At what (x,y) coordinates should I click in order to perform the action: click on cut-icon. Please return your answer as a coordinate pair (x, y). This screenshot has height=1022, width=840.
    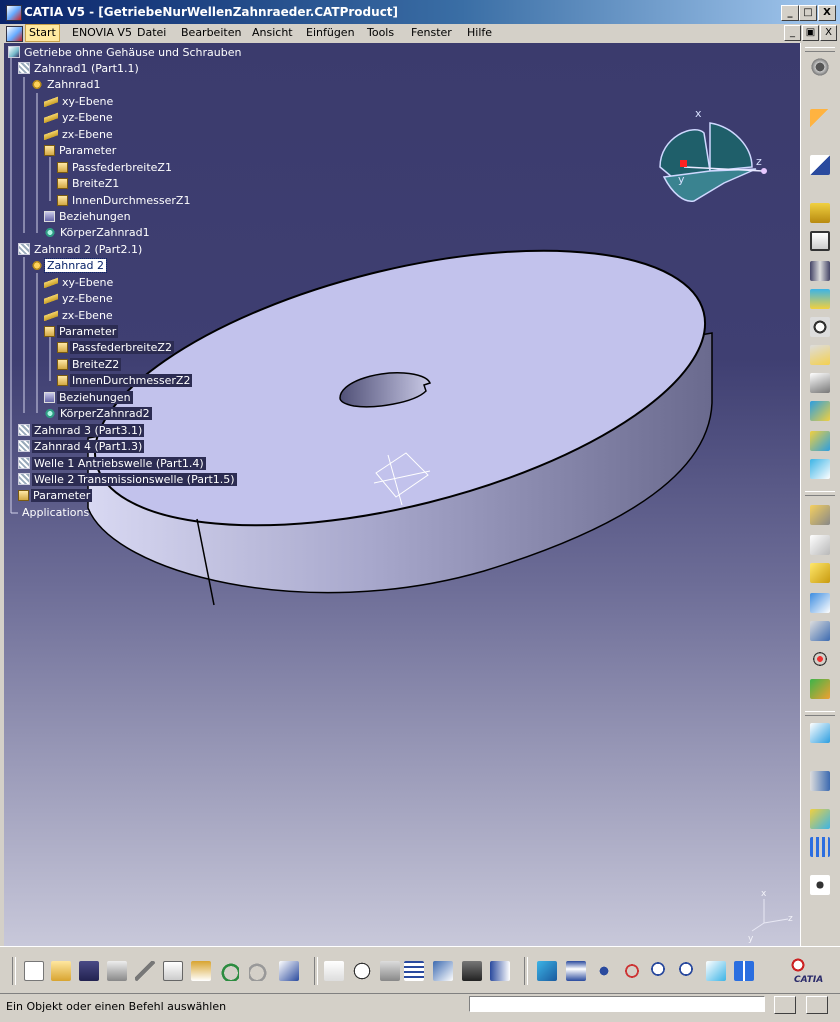
    Looking at the image, I should click on (145, 971).